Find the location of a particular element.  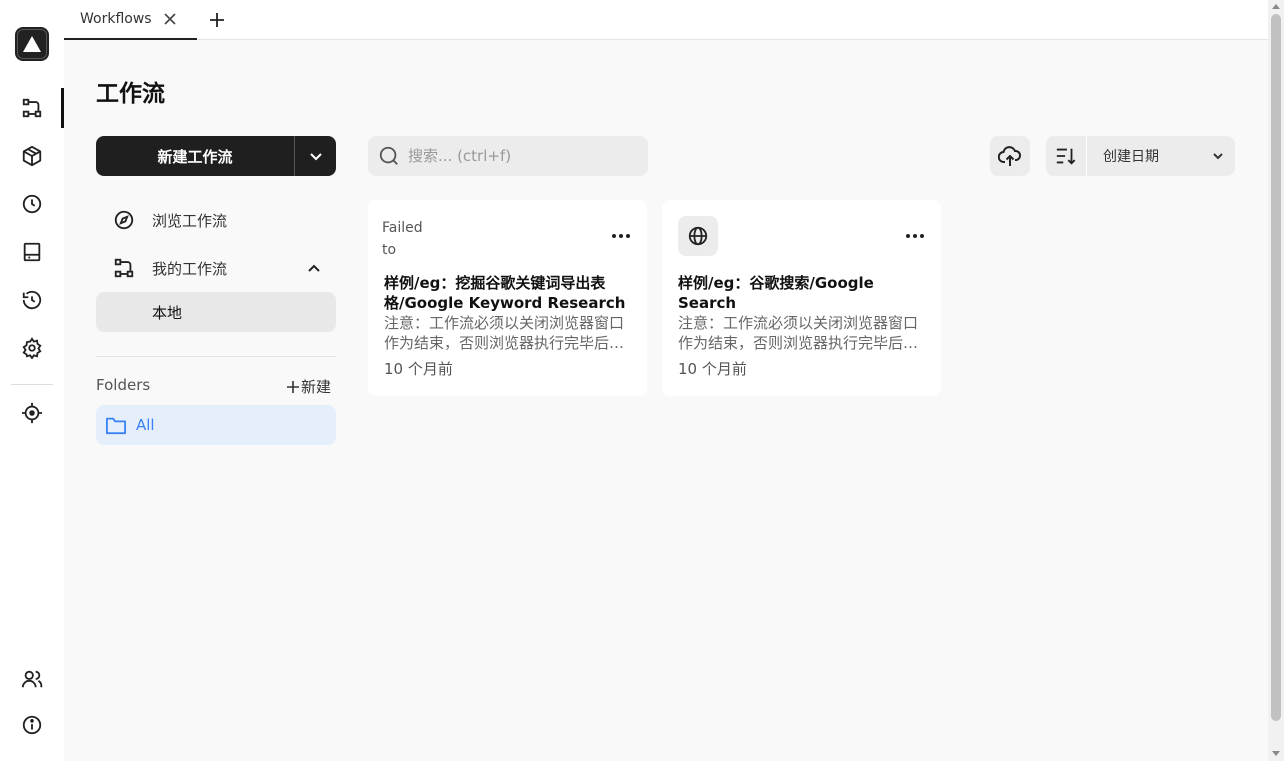

sort-icon is located at coordinates (1066, 156).